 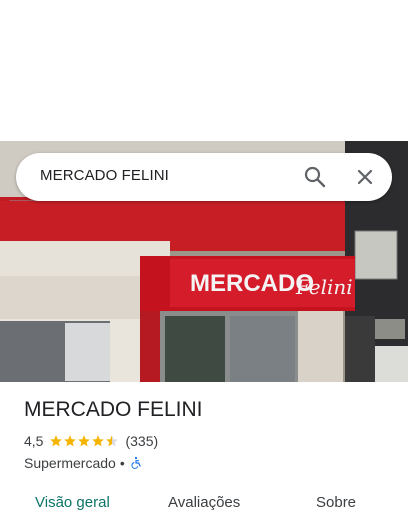 I want to click on tab-overview: Visão geral, so click(x=72, y=502).